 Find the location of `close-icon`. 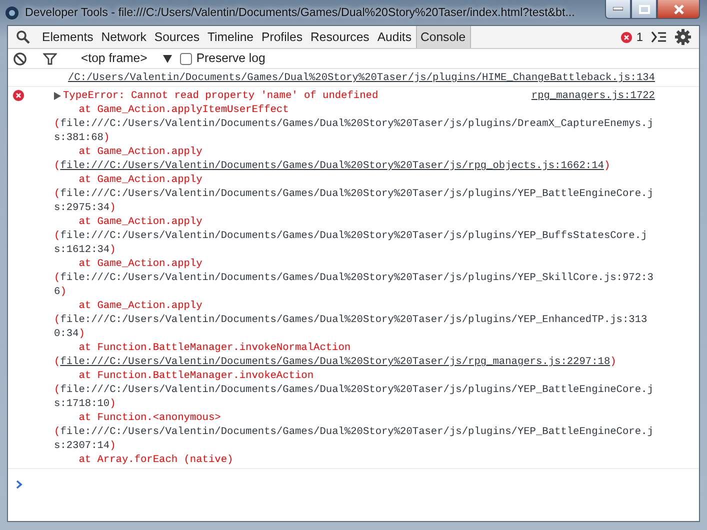

close-icon is located at coordinates (678, 9).